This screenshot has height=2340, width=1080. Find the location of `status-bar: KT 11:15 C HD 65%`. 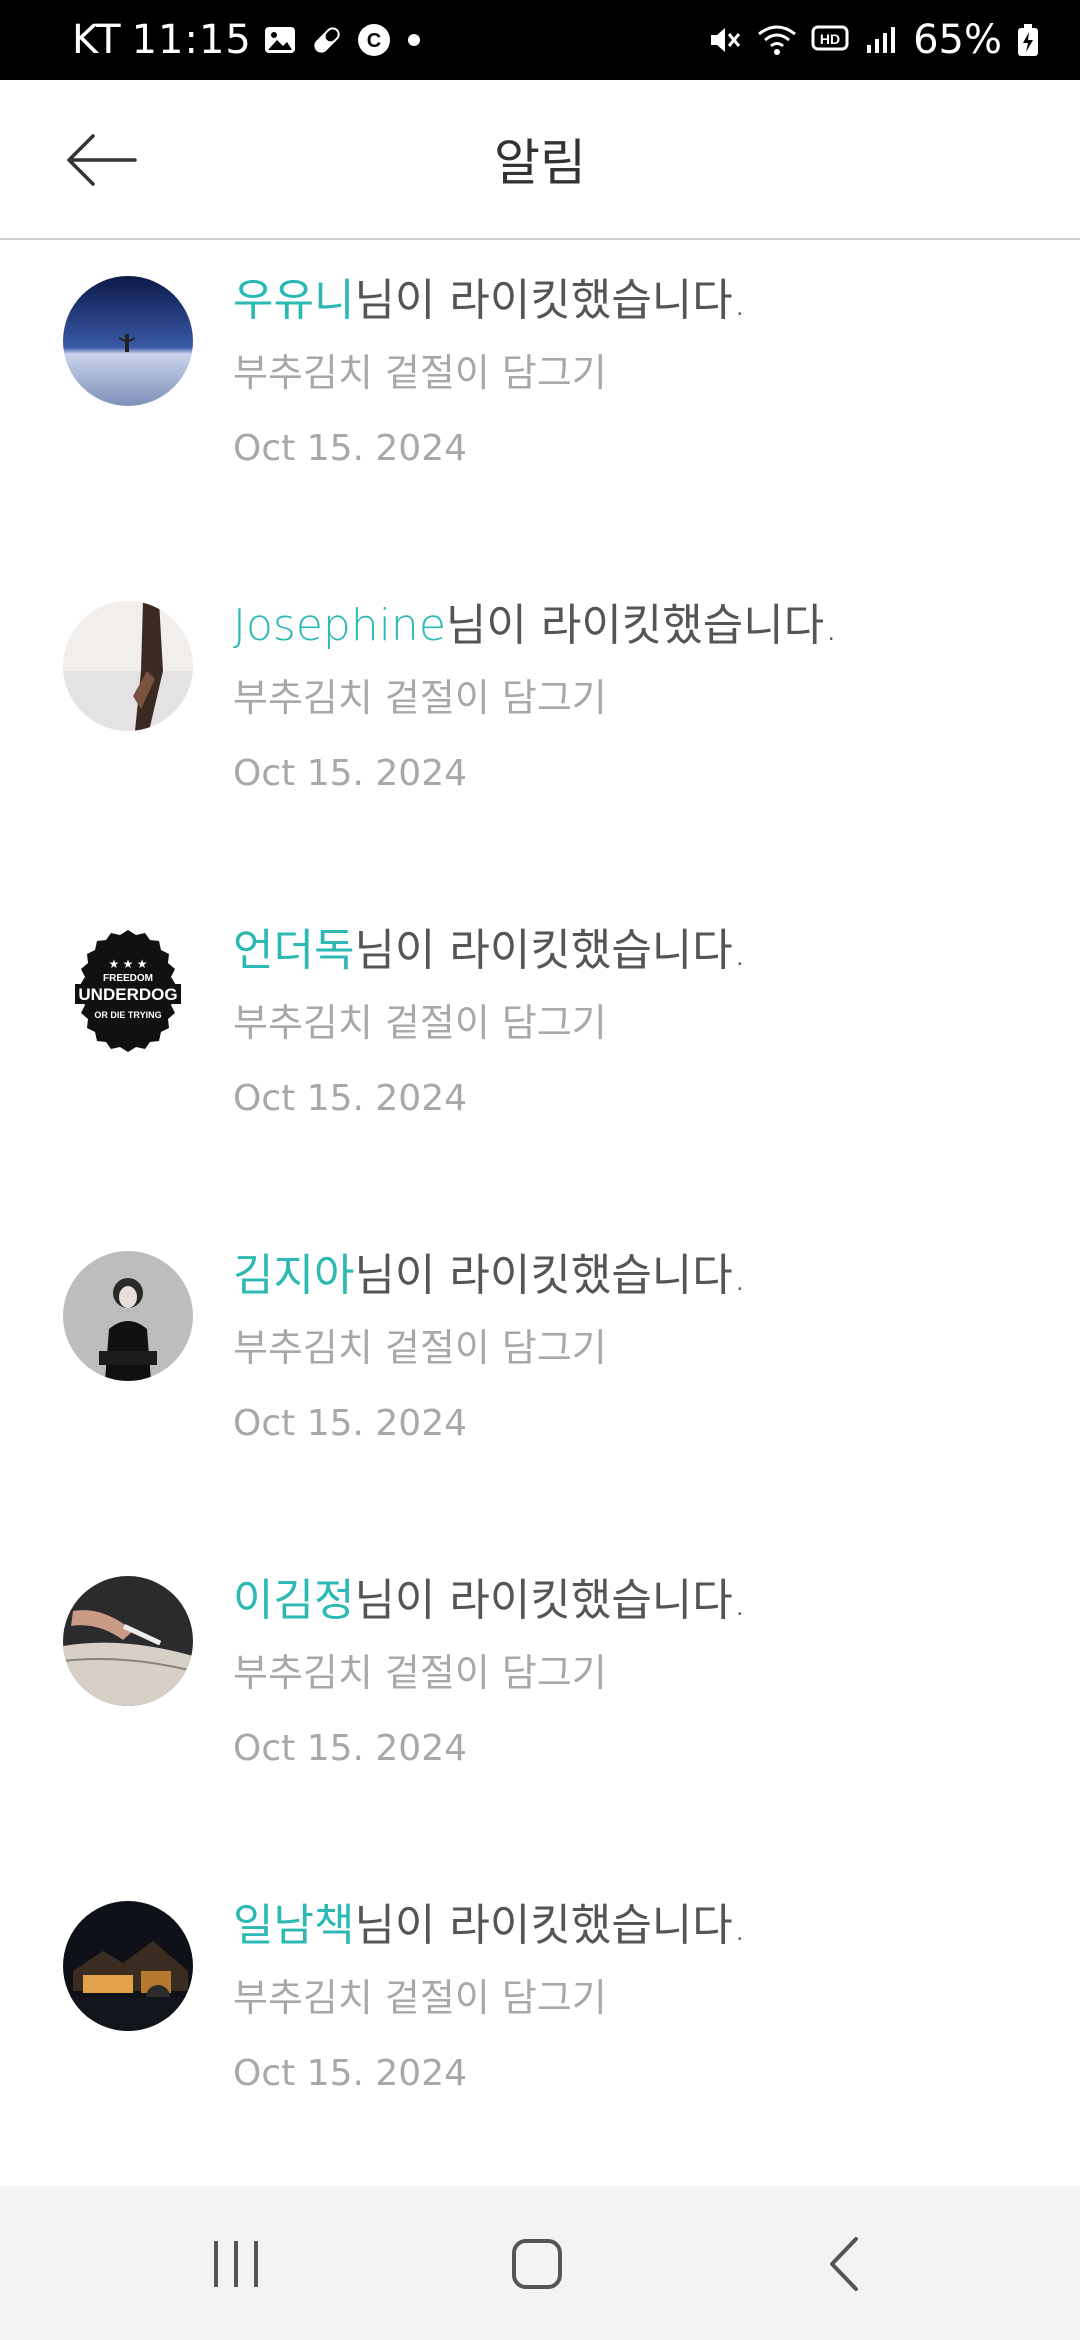

status-bar: KT 11:15 C HD 65% is located at coordinates (540, 40).